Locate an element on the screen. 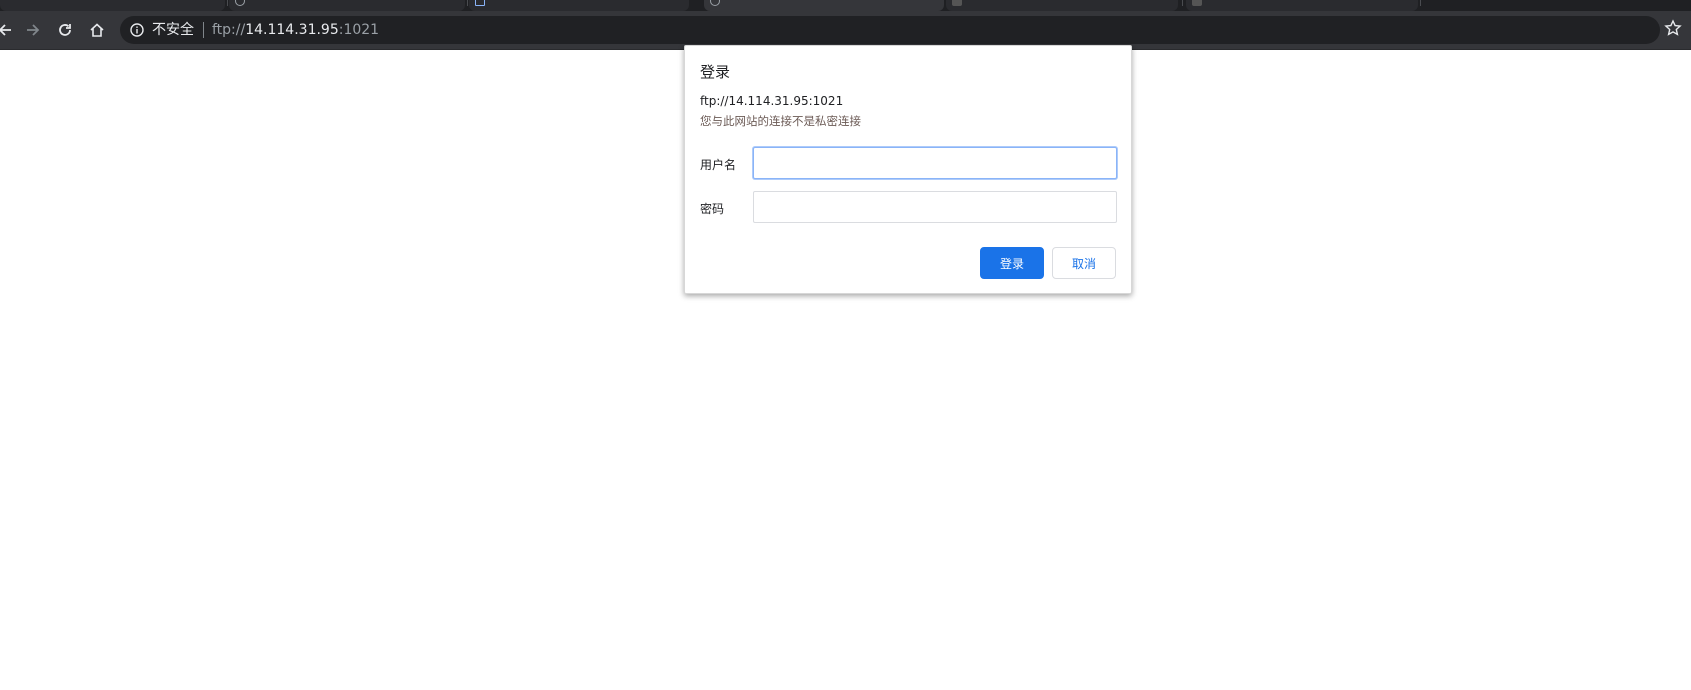 This screenshot has width=1691, height=690. tab-strip is located at coordinates (845, 5).